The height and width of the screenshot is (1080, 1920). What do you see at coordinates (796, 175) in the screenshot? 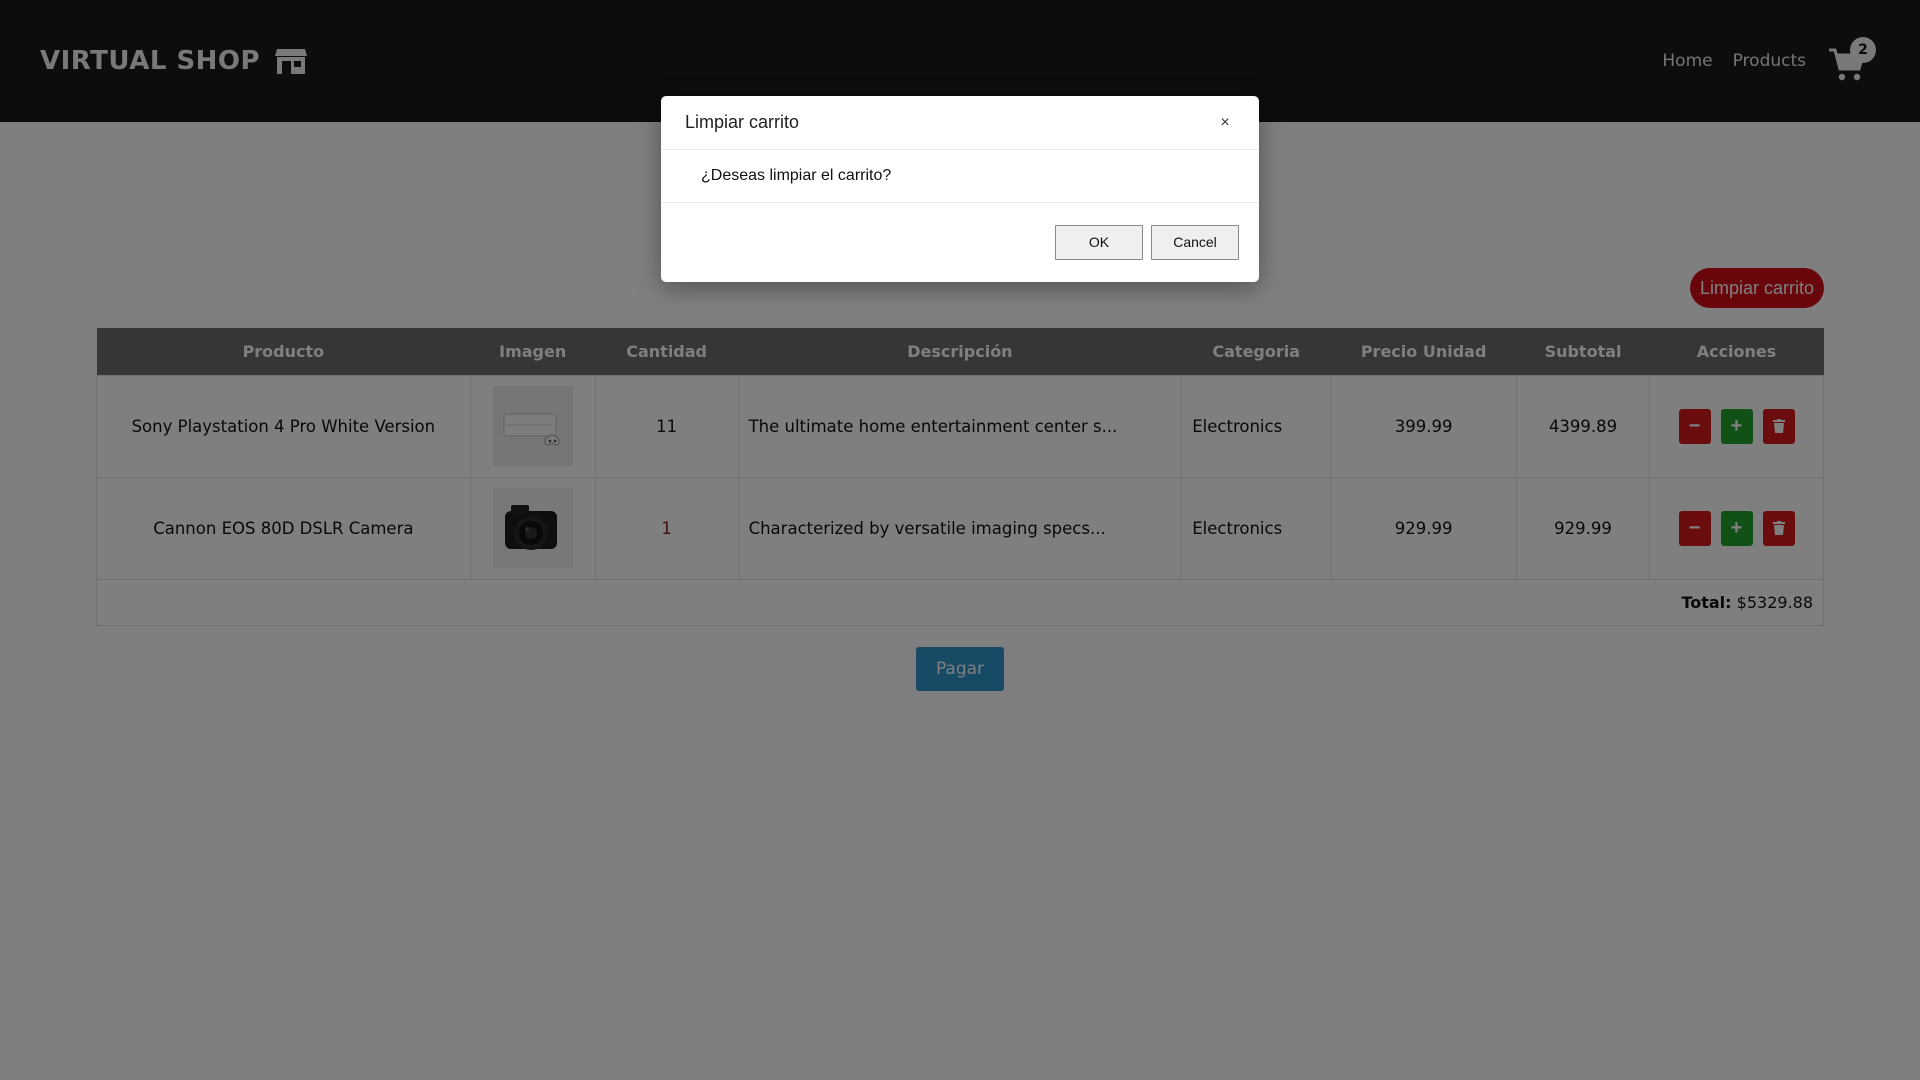
I see `dialog-message: ¿Deseas limpiar el carrito?` at bounding box center [796, 175].